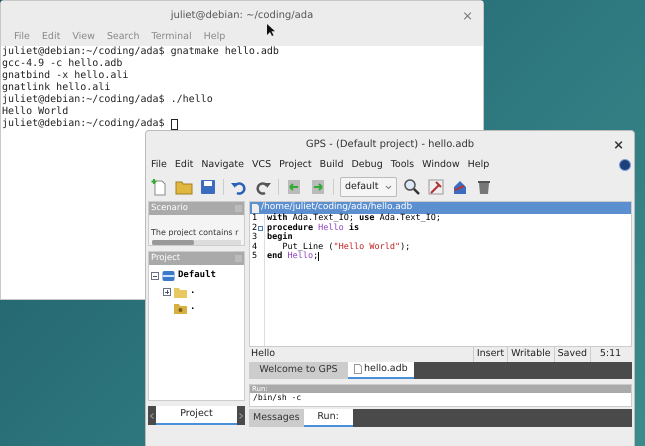 This screenshot has height=446, width=645. Describe the element at coordinates (65, 76) in the screenshot. I see `terminal-line: gnatbind -x hello.ali` at that location.